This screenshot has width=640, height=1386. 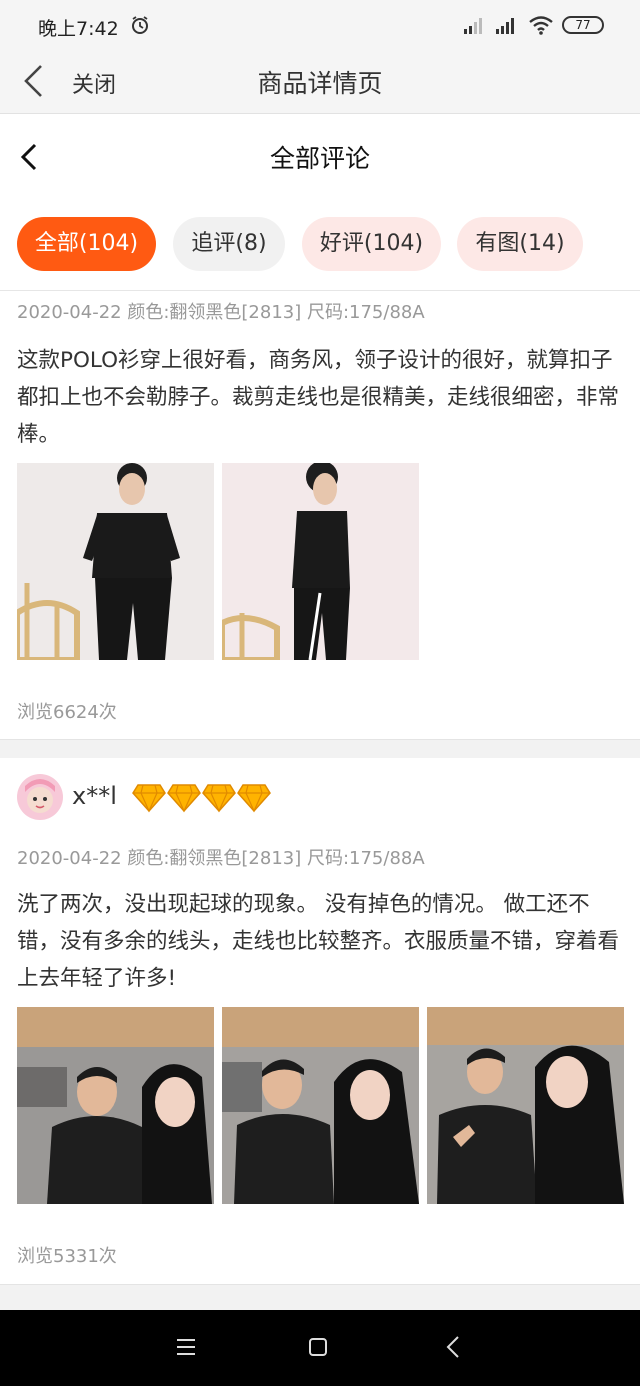 I want to click on page-title: 商品详情页, so click(x=320, y=83).